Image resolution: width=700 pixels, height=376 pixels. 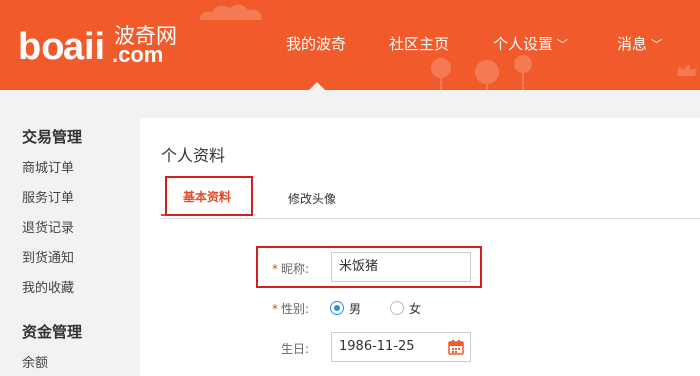 I want to click on birthday-label: 生日:, so click(x=295, y=349).